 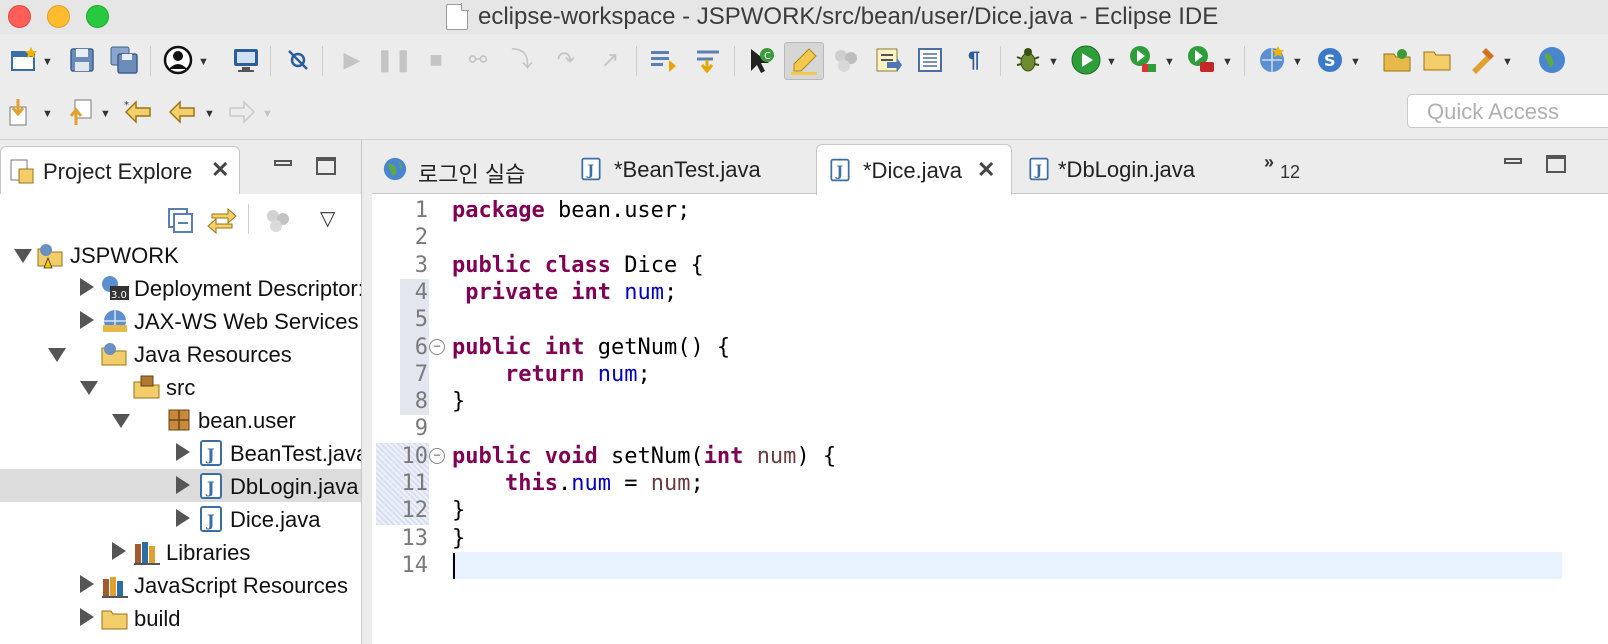 What do you see at coordinates (178, 60) in the screenshot?
I see `user-account-icon` at bounding box center [178, 60].